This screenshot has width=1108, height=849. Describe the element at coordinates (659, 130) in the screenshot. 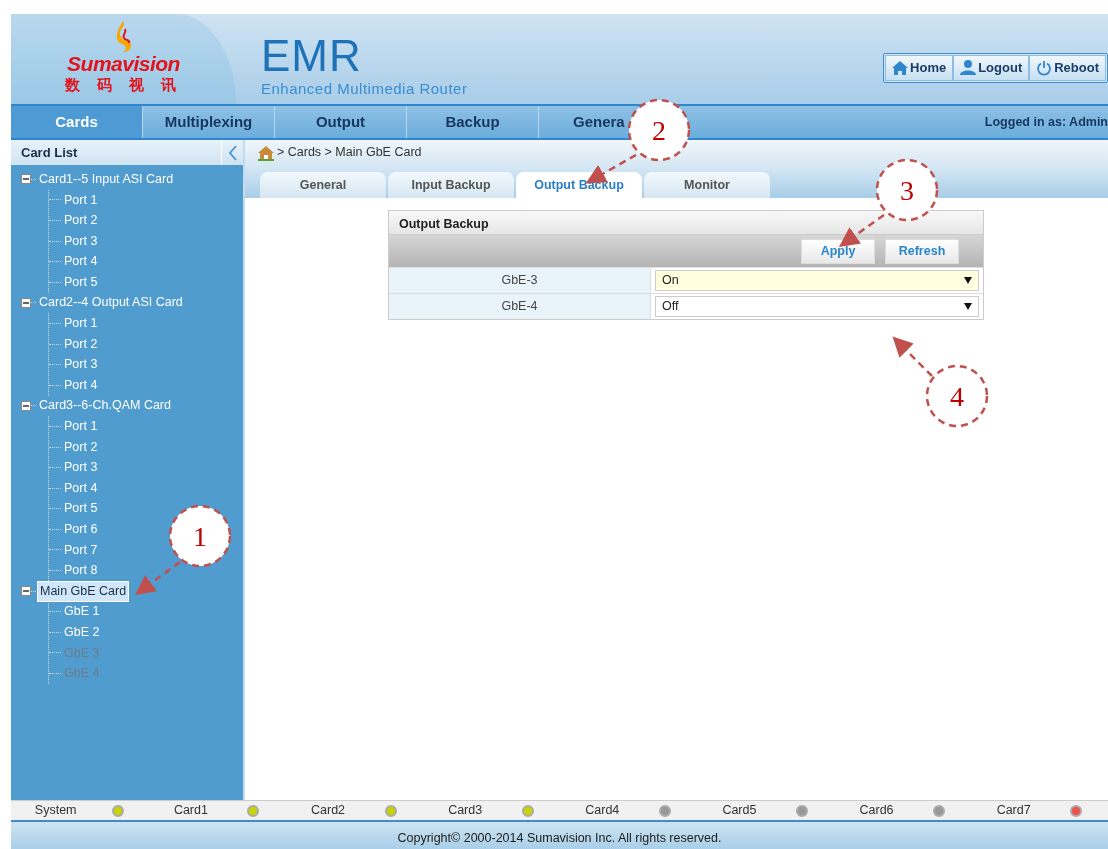

I see `callout-marker: 2` at that location.